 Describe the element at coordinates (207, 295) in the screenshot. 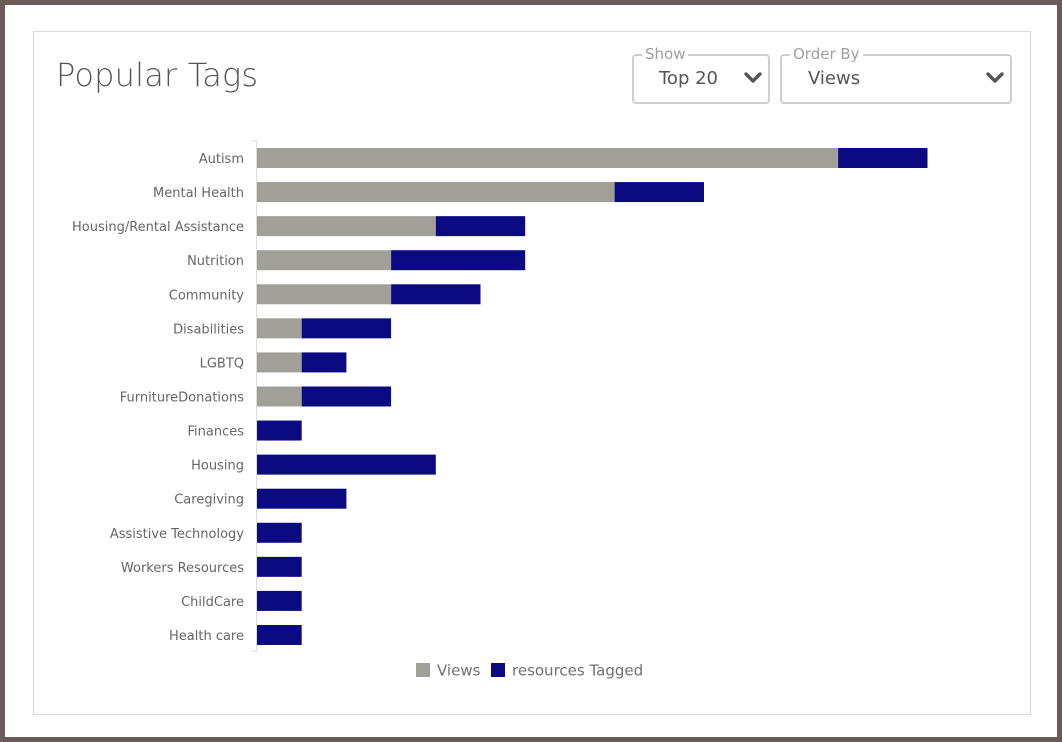

I see `tick-label-community: Community` at that location.